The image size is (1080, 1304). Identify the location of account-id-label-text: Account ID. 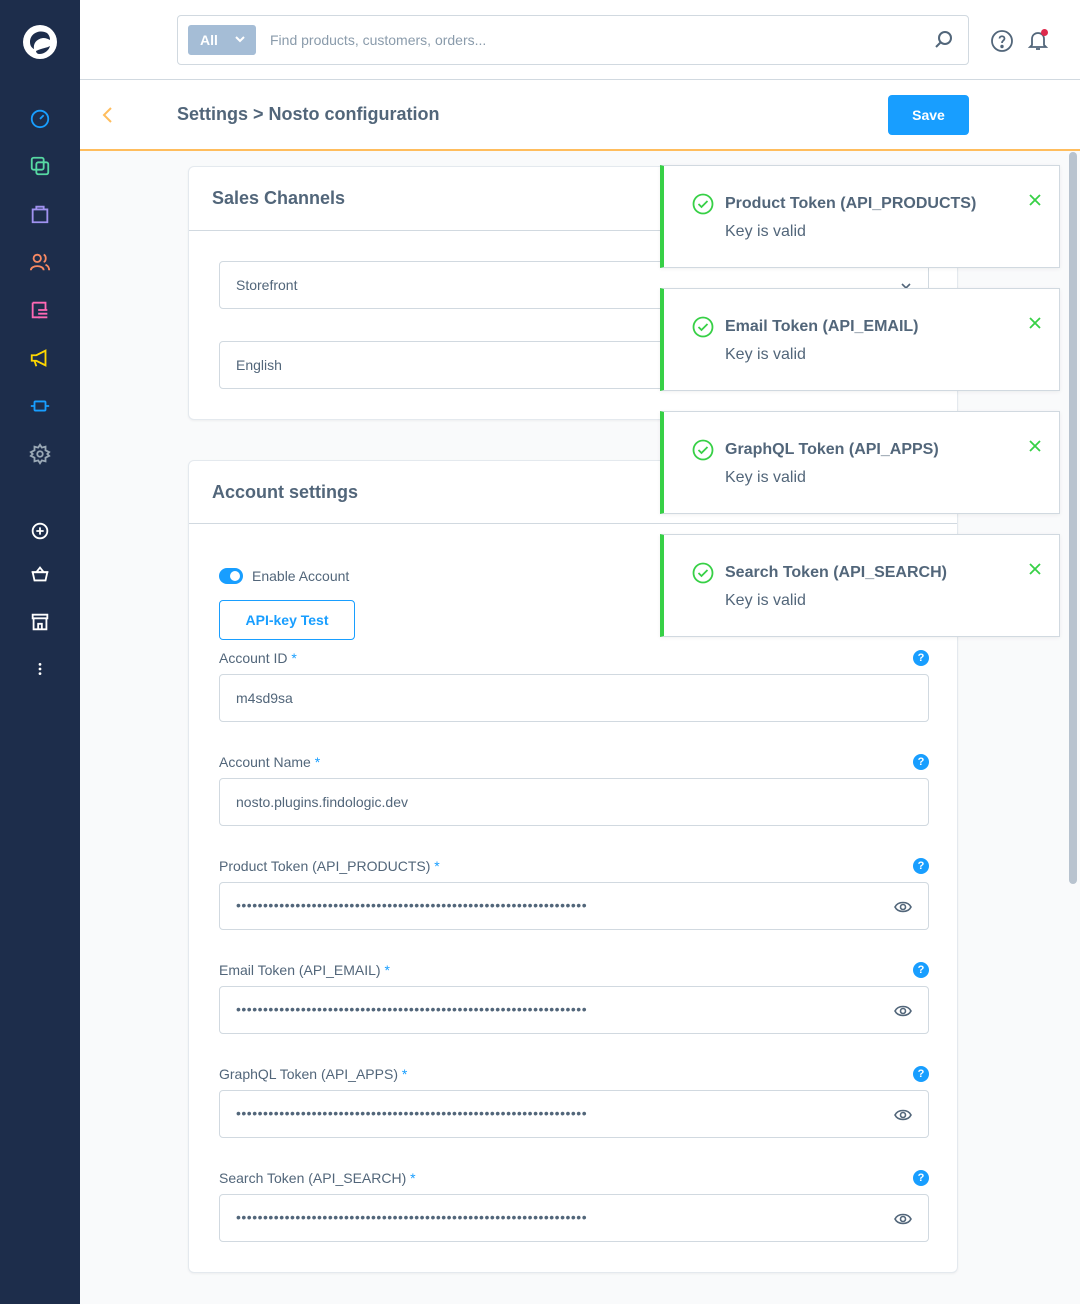
(253, 658).